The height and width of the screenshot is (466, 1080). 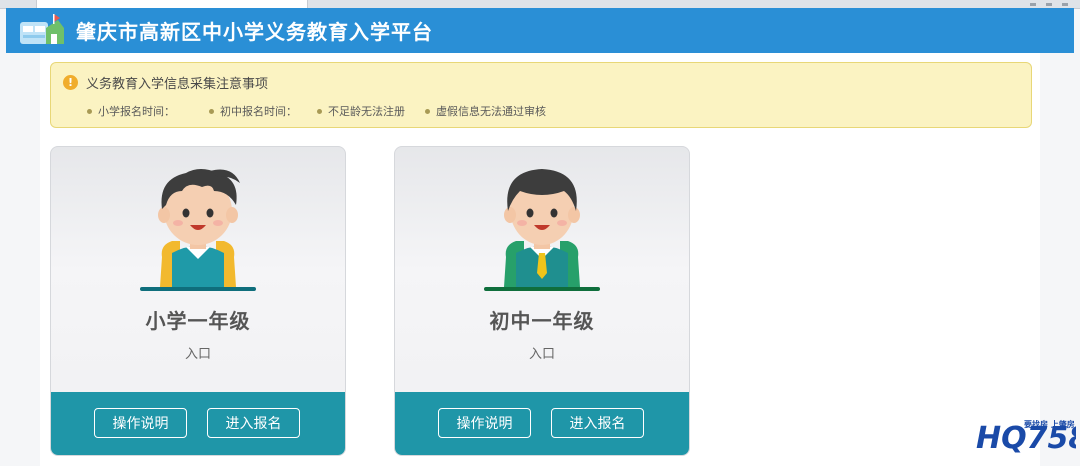 What do you see at coordinates (542, 321) in the screenshot?
I see `card-title: 初中一年级` at bounding box center [542, 321].